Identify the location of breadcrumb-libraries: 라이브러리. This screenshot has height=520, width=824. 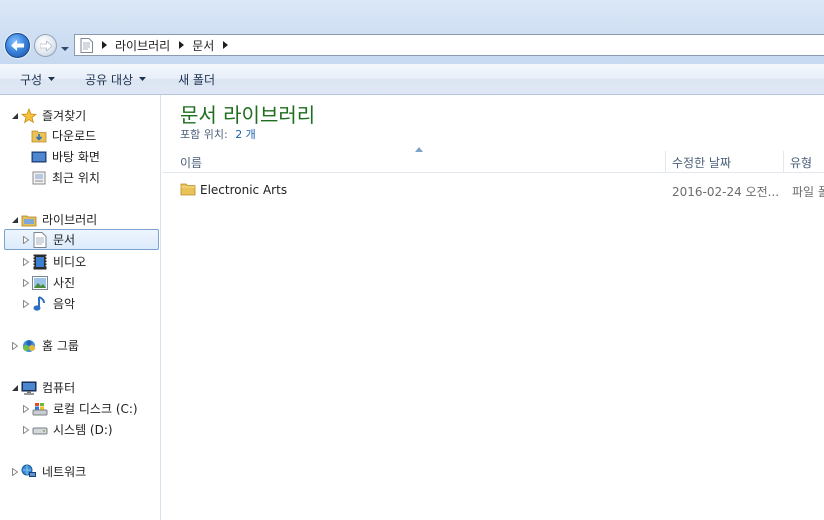
(142, 45).